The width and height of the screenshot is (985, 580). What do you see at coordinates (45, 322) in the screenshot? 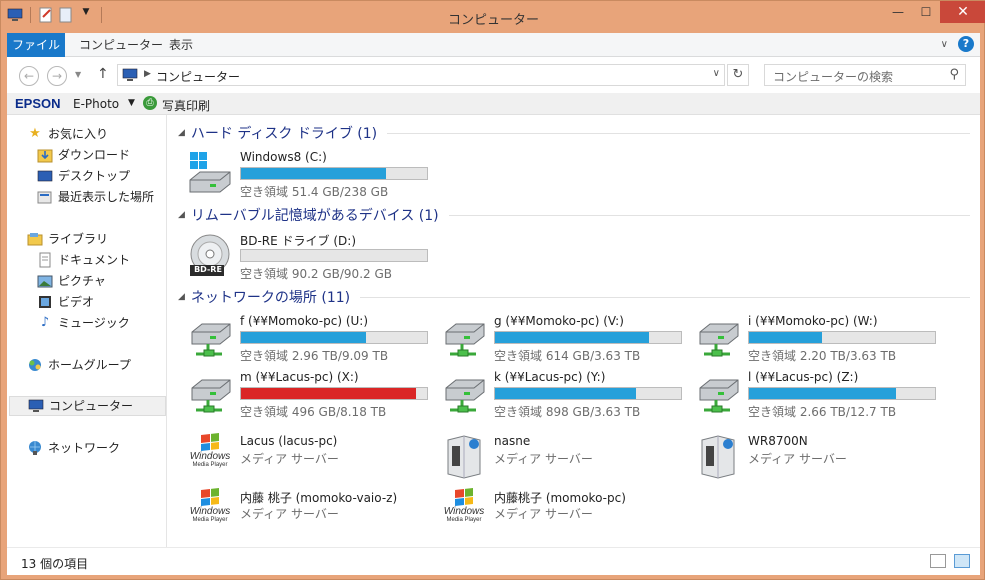
I see `music-note-icon: ♪` at bounding box center [45, 322].